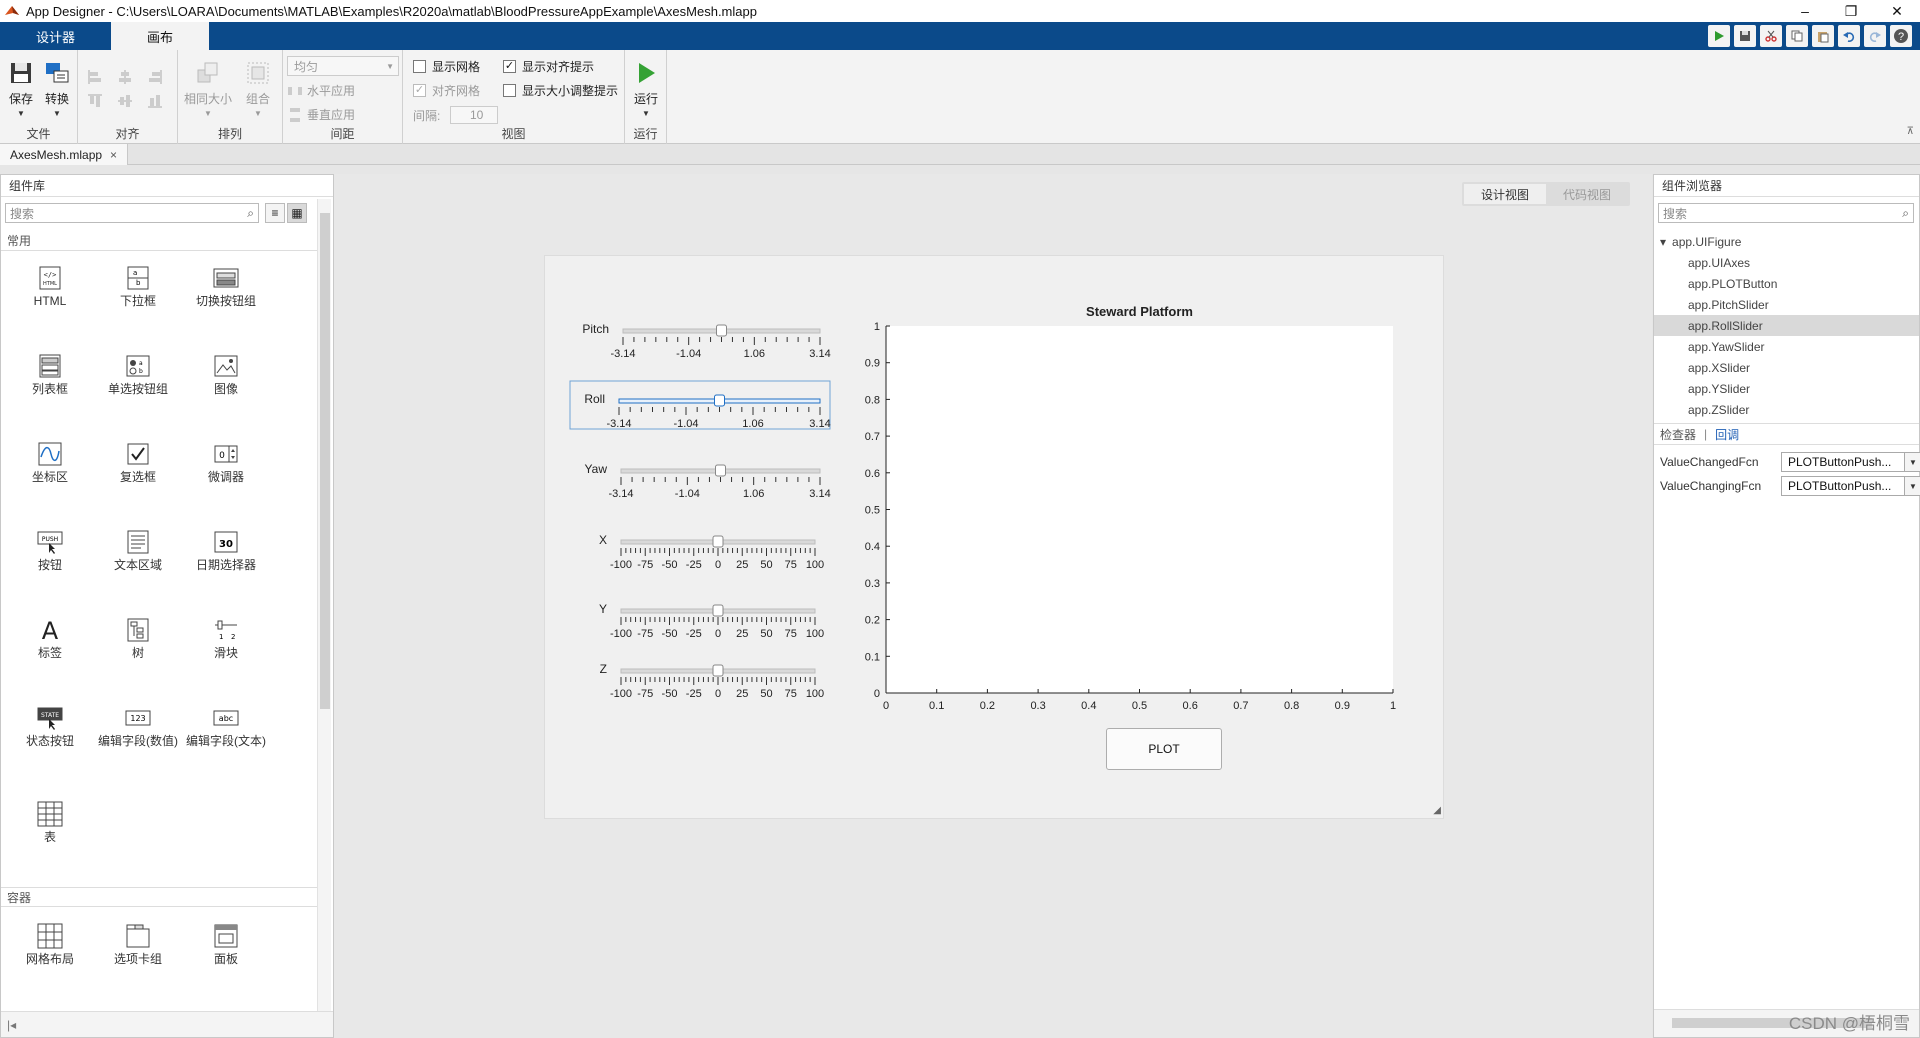  What do you see at coordinates (1786, 262) in the screenshot?
I see `tree-item: app.UIAxes` at bounding box center [1786, 262].